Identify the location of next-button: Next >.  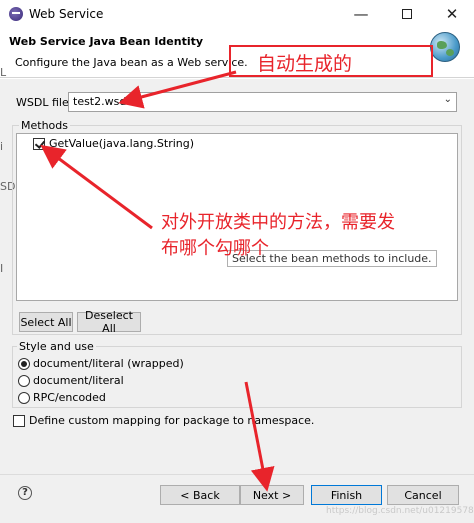
(272, 495).